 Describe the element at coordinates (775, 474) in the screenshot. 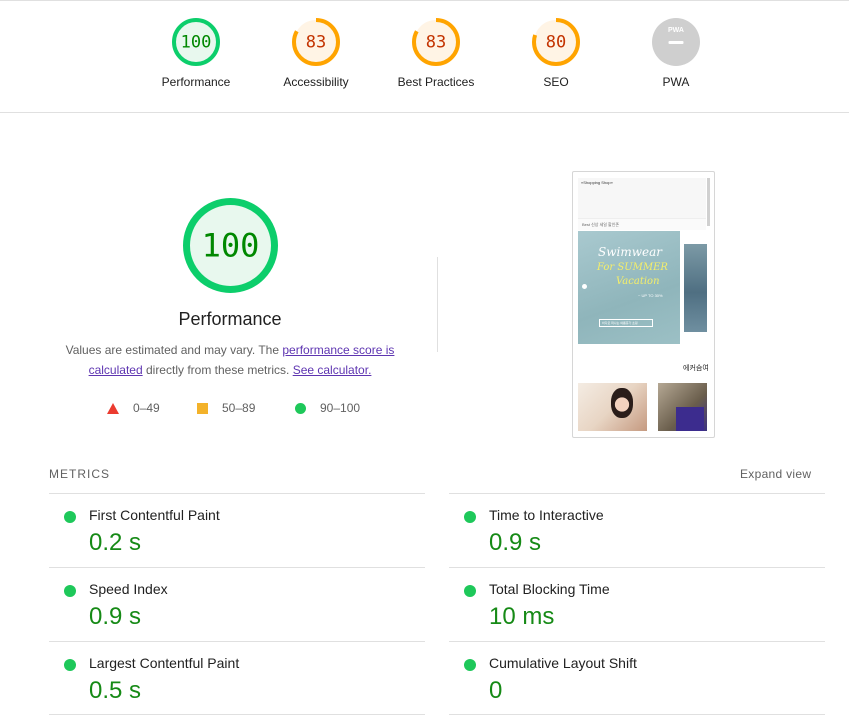

I see `expand-view-toggle: Expand view` at that location.